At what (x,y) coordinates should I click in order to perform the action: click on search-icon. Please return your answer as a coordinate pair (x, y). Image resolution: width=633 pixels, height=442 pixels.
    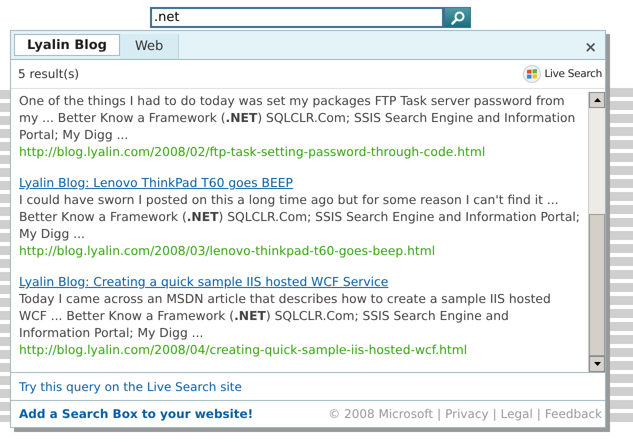
    Looking at the image, I should click on (458, 18).